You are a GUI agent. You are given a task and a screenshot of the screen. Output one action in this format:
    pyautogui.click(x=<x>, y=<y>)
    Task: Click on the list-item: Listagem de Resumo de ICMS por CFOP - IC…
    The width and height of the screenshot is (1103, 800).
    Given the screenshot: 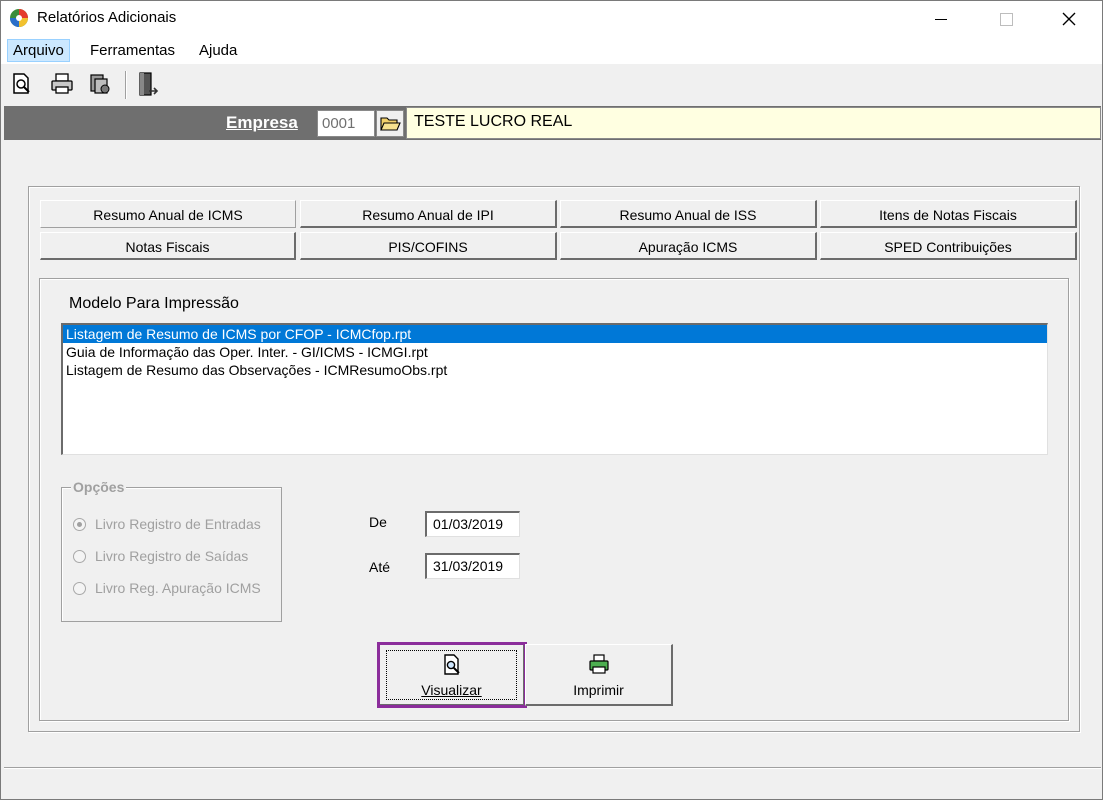 What is the action you would take?
    pyautogui.click(x=555, y=334)
    